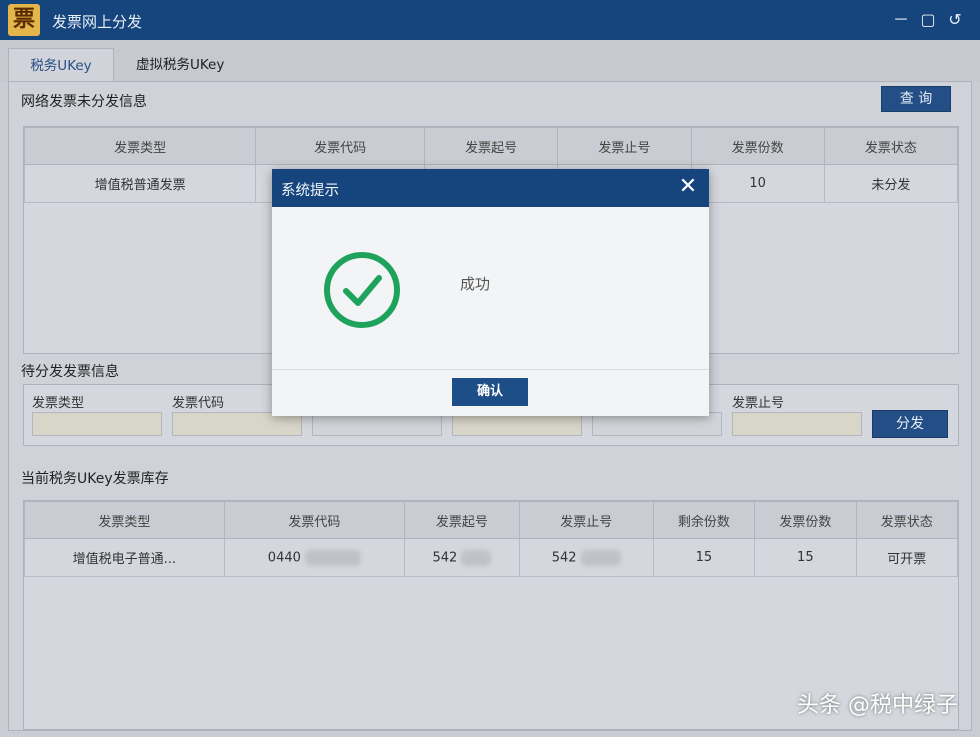 The image size is (980, 737). Describe the element at coordinates (198, 403) in the screenshot. I see `label-invoice-code: 发票代码` at that location.